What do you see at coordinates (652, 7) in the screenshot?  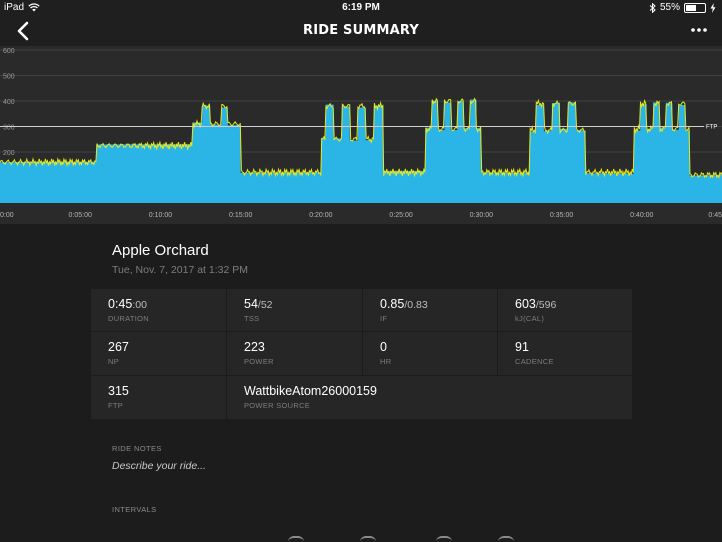 I see `bluetooth-icon` at bounding box center [652, 7].